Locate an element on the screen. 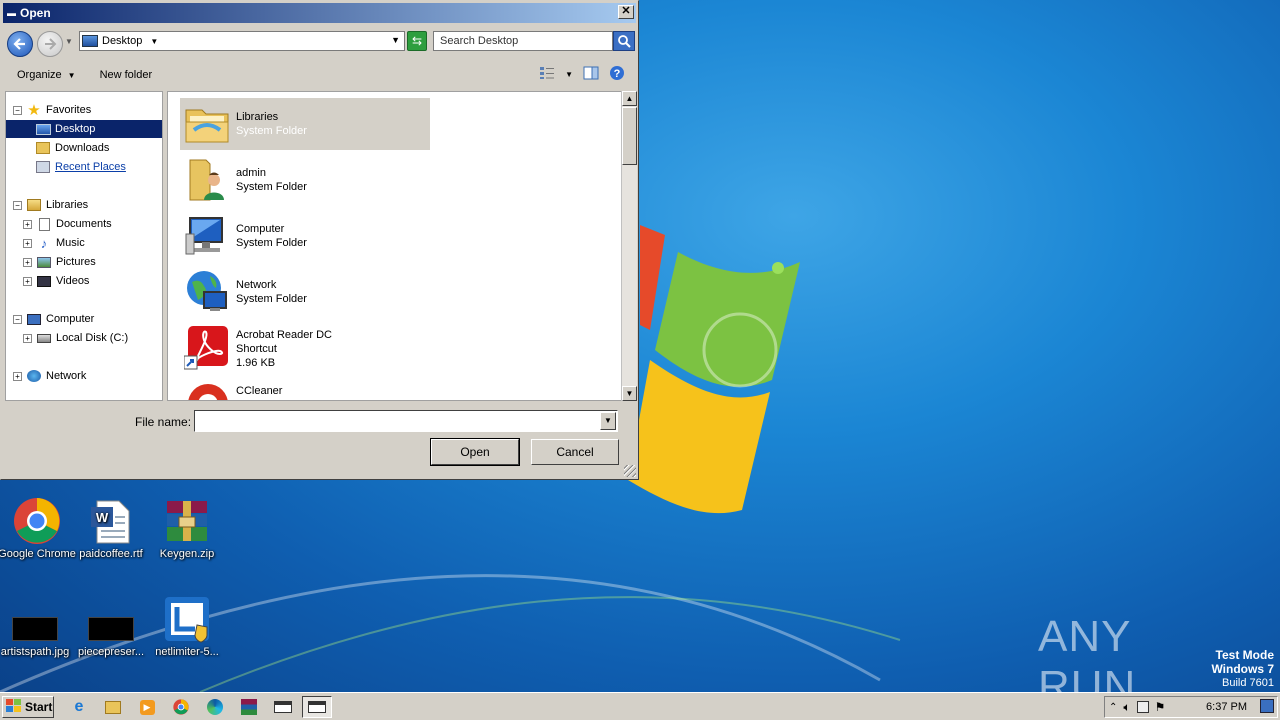  file-item-network: Network System Folder is located at coordinates (305, 292).